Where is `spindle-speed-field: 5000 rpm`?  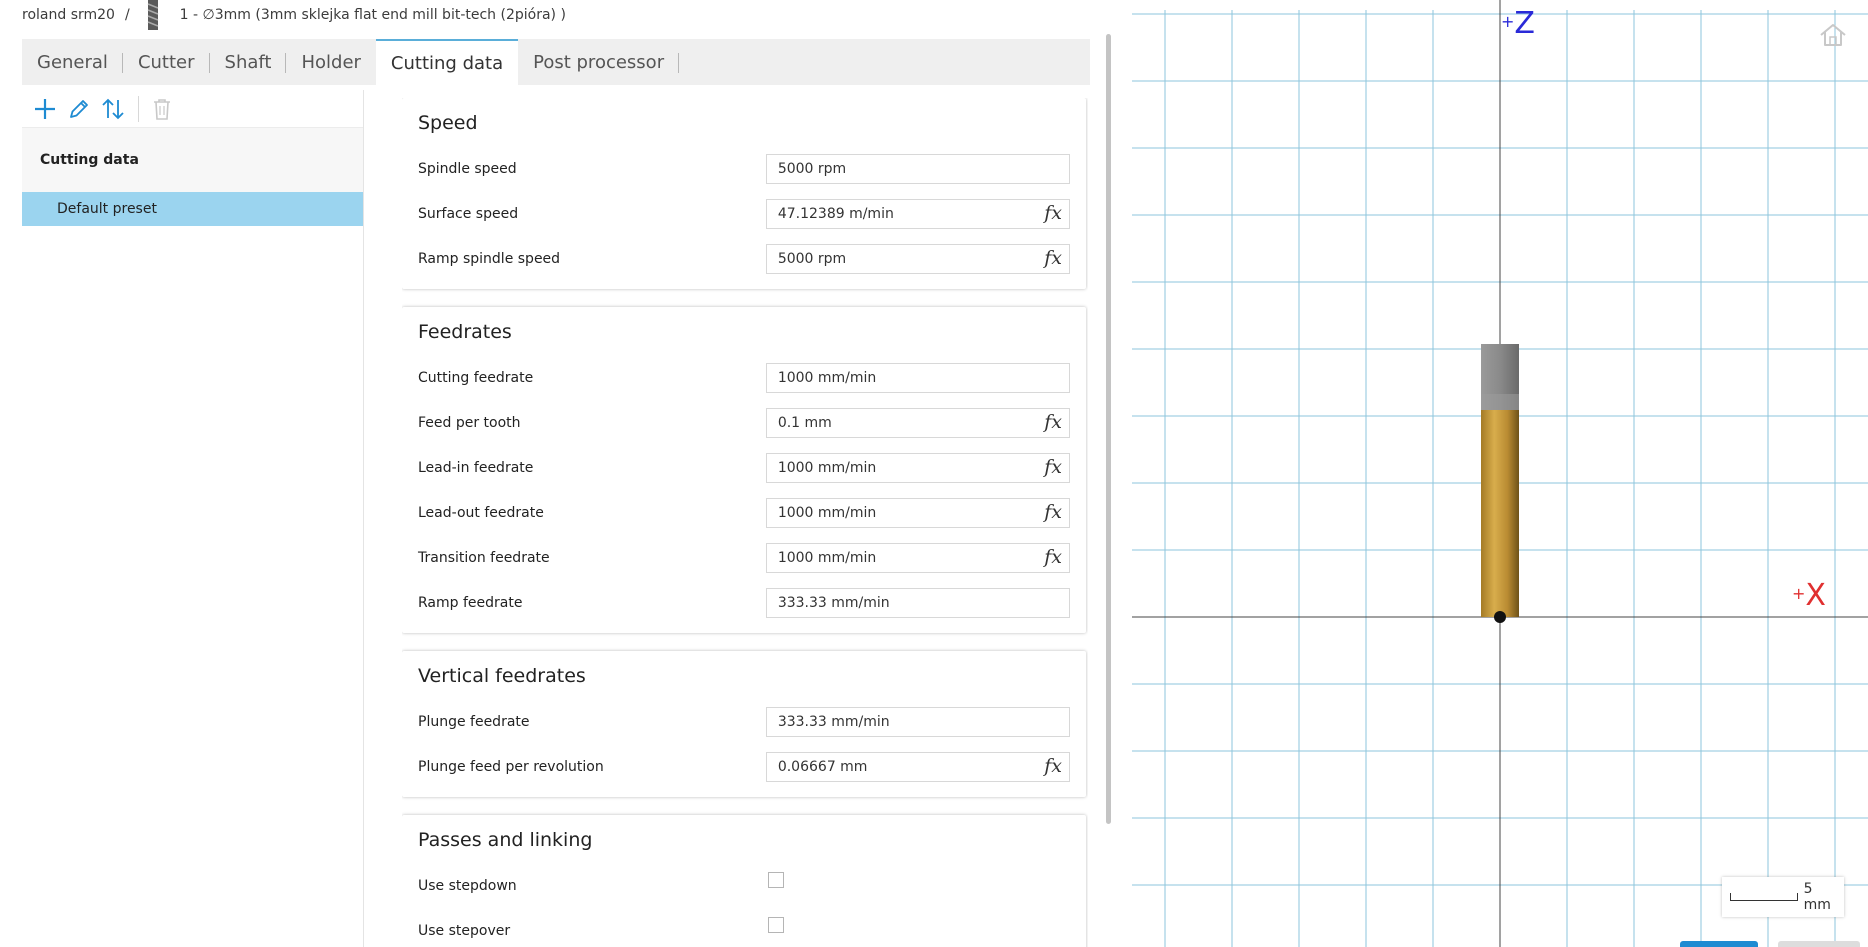
spindle-speed-field: 5000 rpm is located at coordinates (917, 168).